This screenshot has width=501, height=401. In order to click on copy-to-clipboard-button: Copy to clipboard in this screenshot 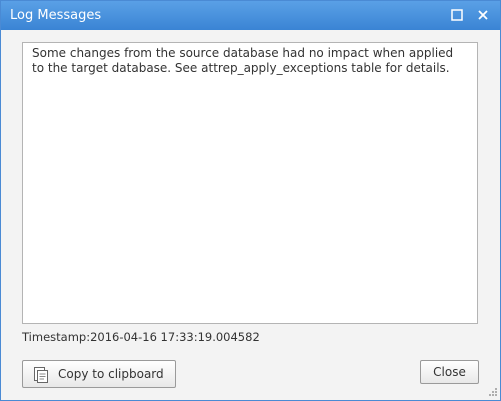, I will do `click(99, 374)`.